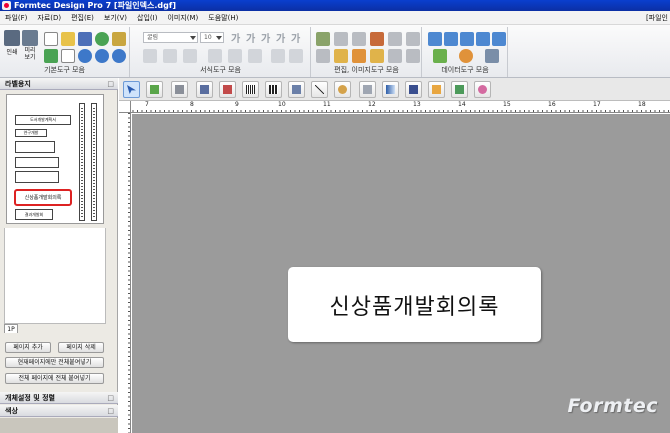 The width and height of the screenshot is (670, 433). Describe the element at coordinates (190, 56) in the screenshot. I see `align-right-icon` at that location.